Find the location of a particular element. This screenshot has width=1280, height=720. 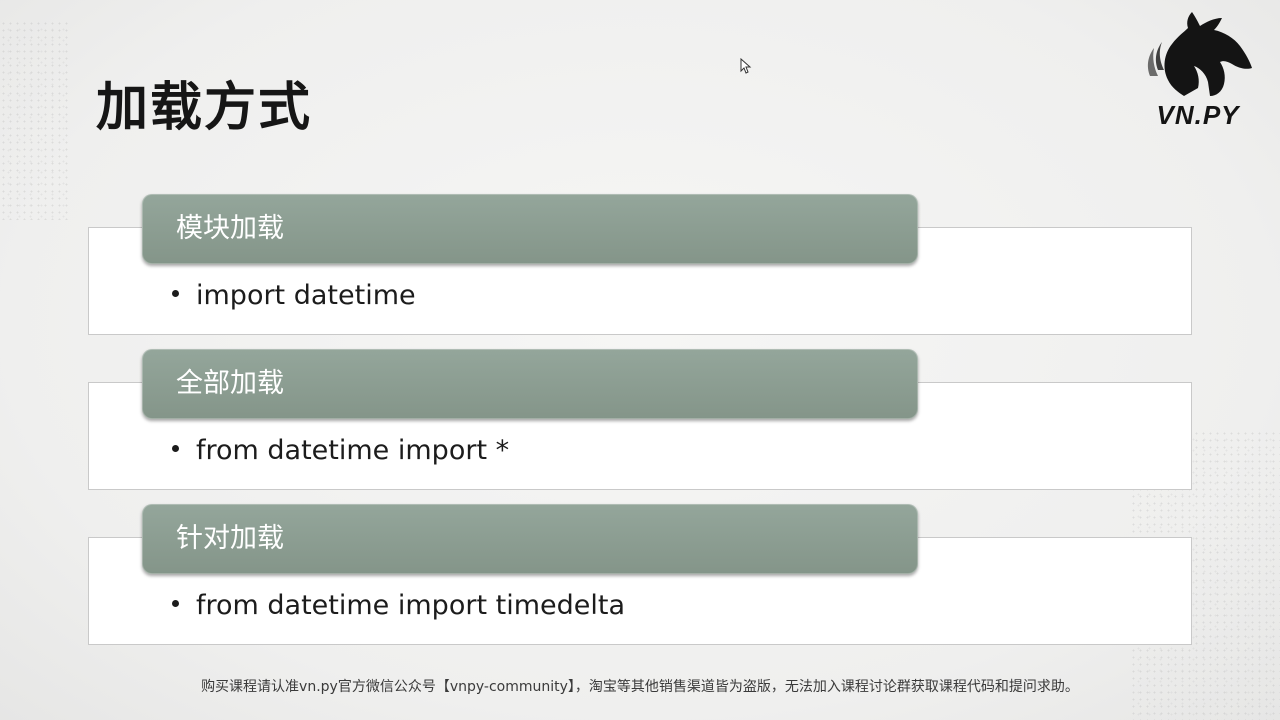

horse-head-icon is located at coordinates (1199, 54).